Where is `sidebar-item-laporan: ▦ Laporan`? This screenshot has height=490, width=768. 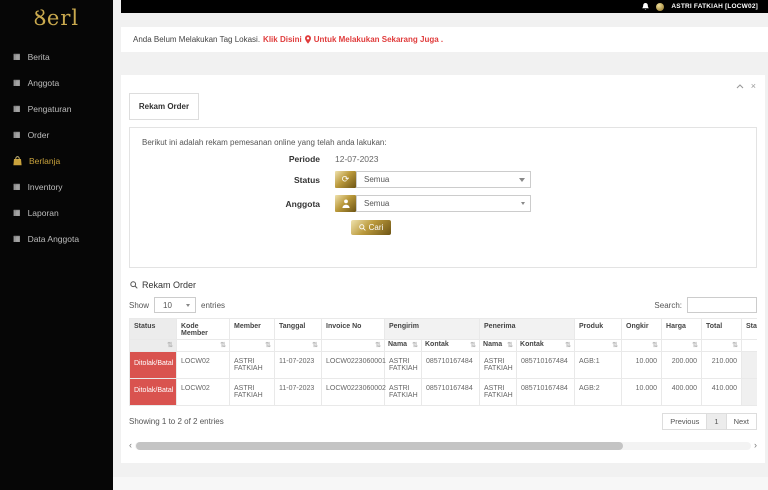
sidebar-item-laporan: ▦ Laporan is located at coordinates (56, 213).